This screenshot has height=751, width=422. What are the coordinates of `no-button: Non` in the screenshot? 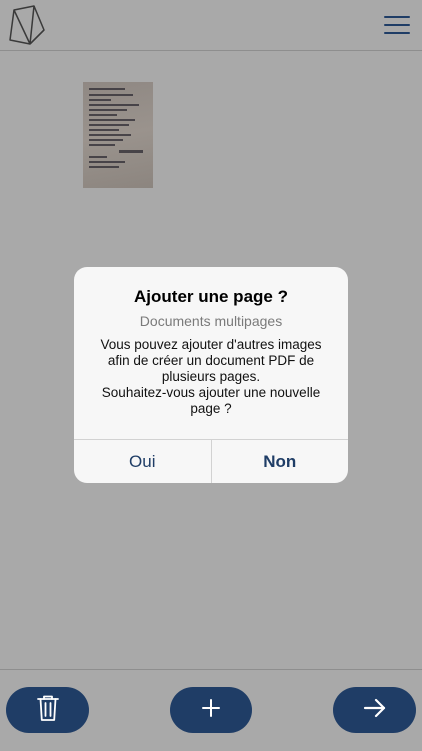 It's located at (279, 461).